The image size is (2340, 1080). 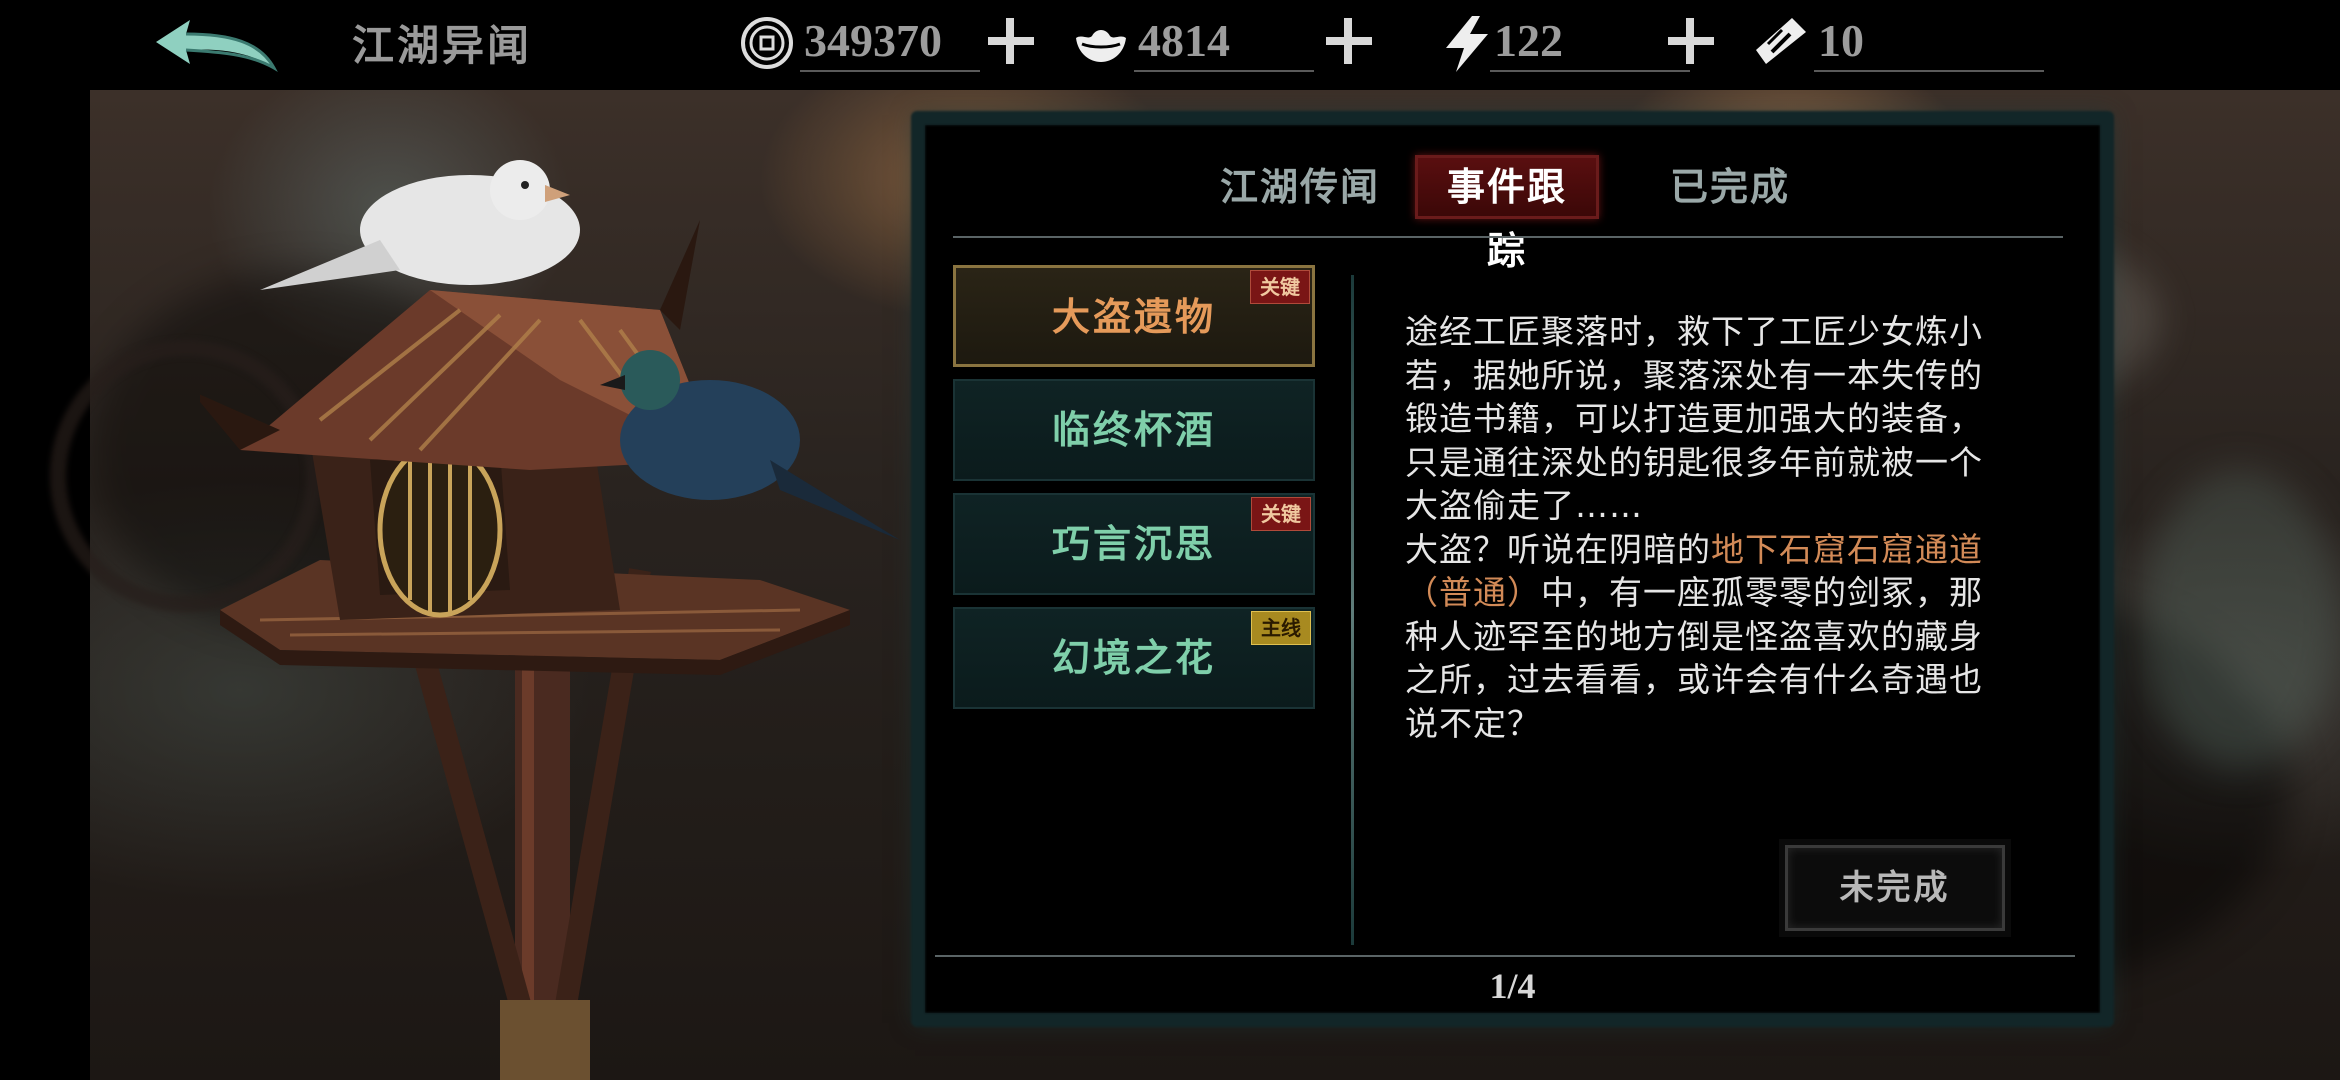 What do you see at coordinates (1902, 41) in the screenshot?
I see `resource-tickets: 10` at bounding box center [1902, 41].